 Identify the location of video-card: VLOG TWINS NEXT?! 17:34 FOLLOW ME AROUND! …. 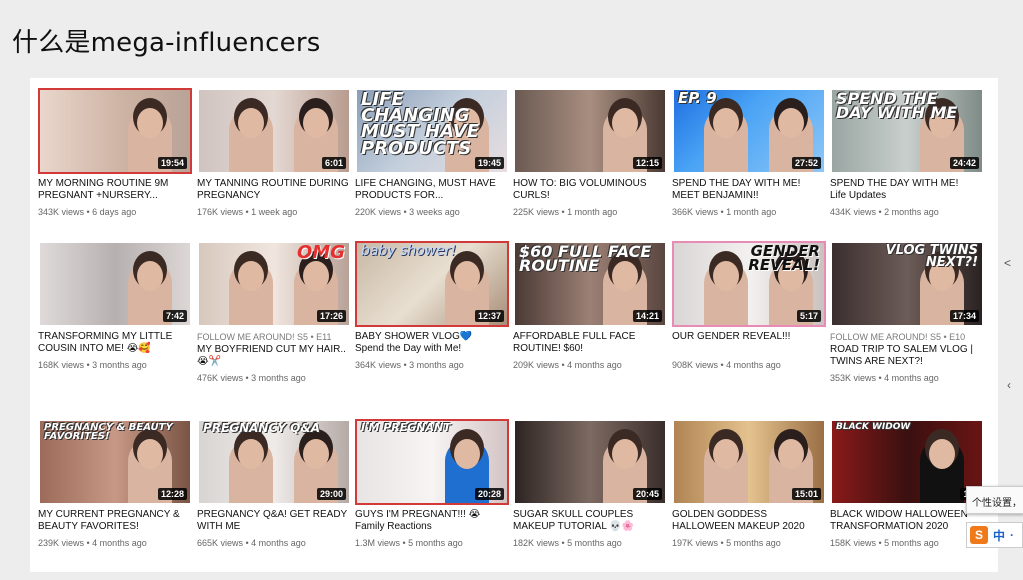
(907, 312).